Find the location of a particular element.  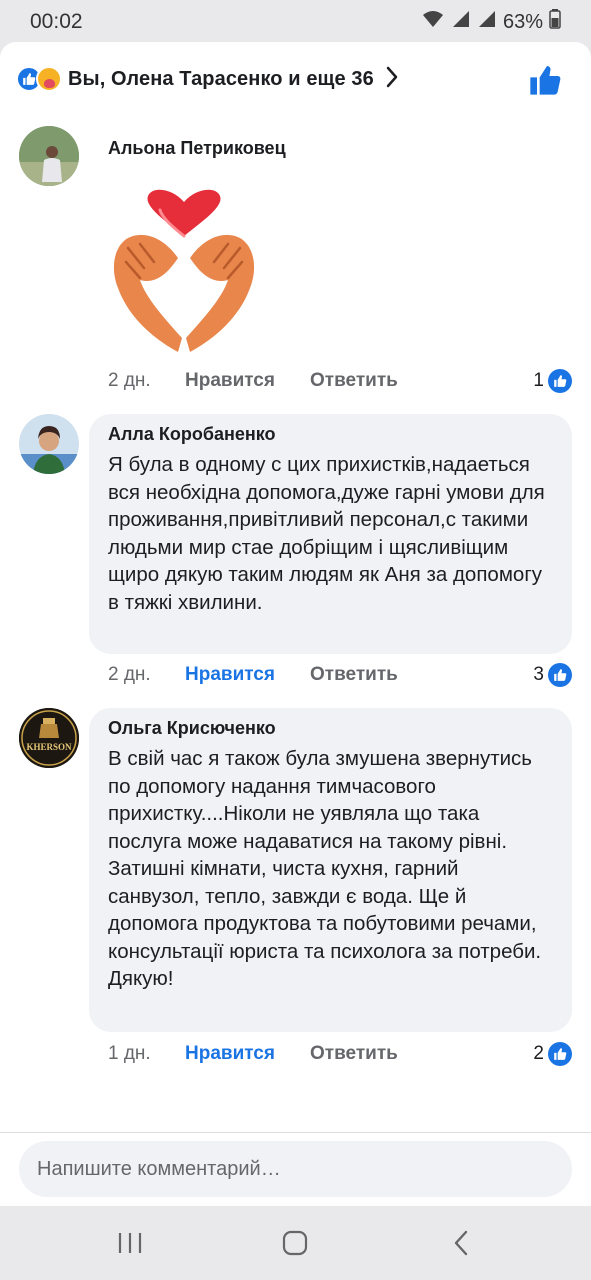

like-count-value: 3 is located at coordinates (538, 674).